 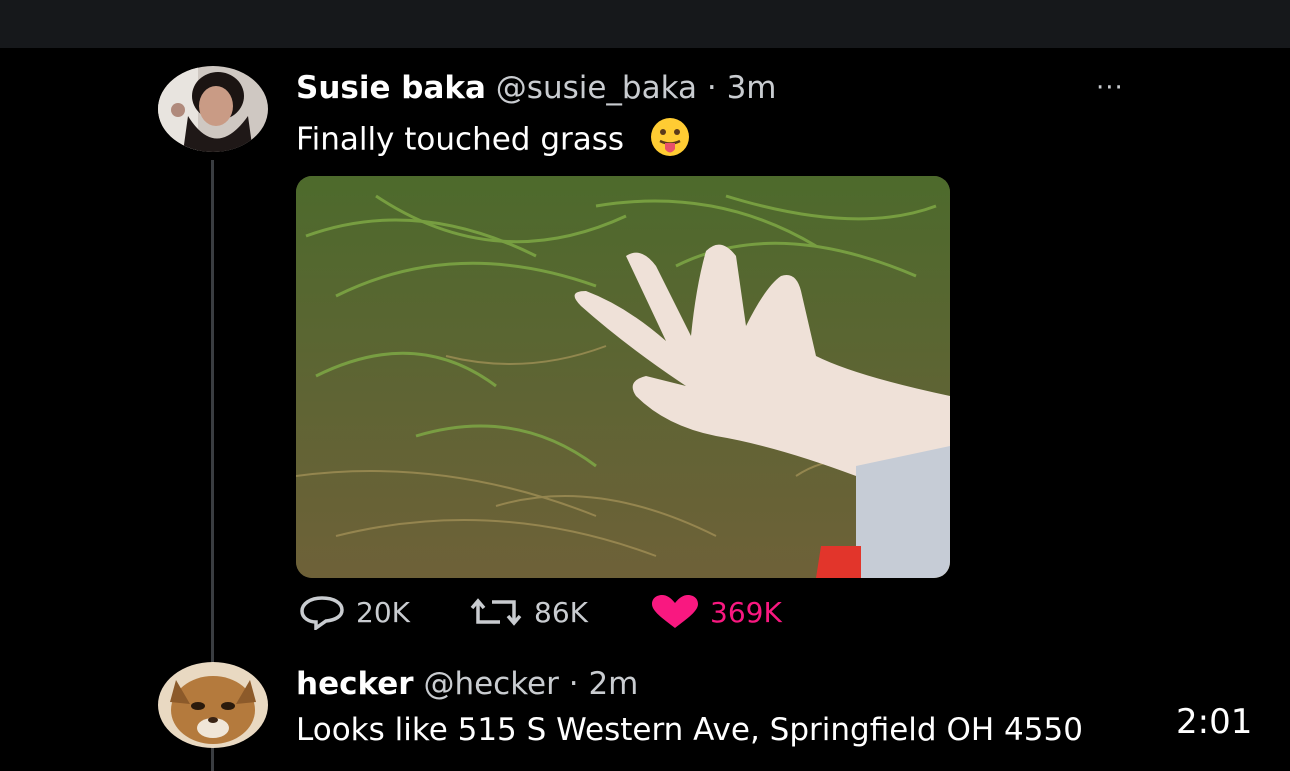 I want to click on reply-button: 20K, so click(x=354, y=612).